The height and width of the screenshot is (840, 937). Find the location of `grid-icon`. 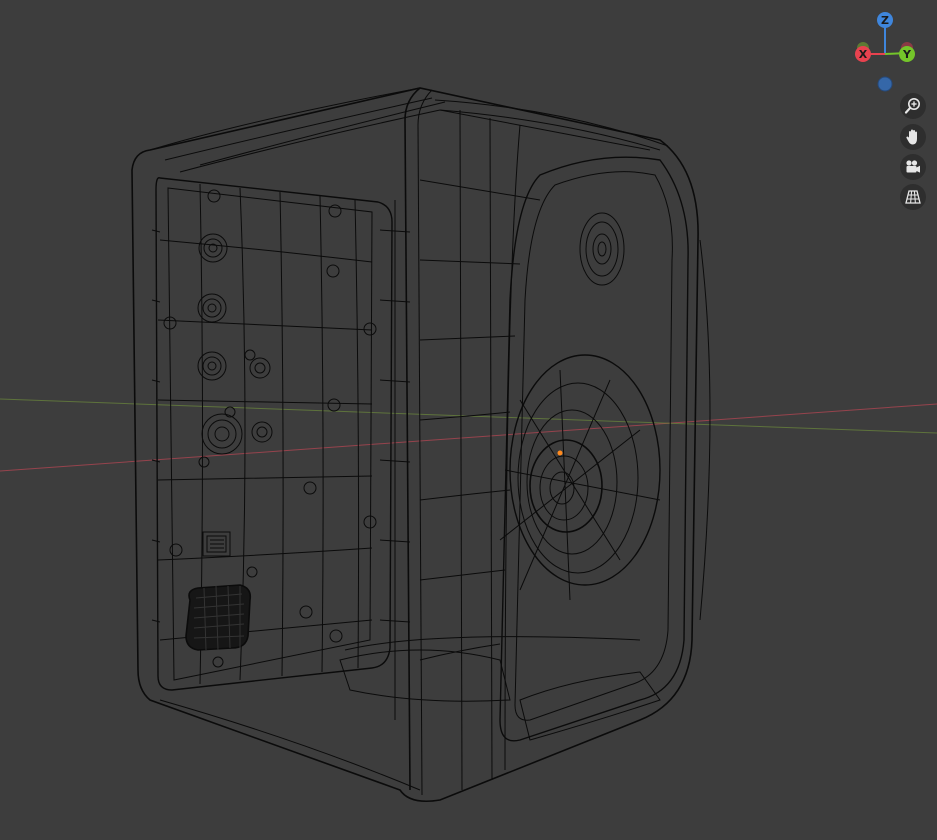

grid-icon is located at coordinates (913, 197).